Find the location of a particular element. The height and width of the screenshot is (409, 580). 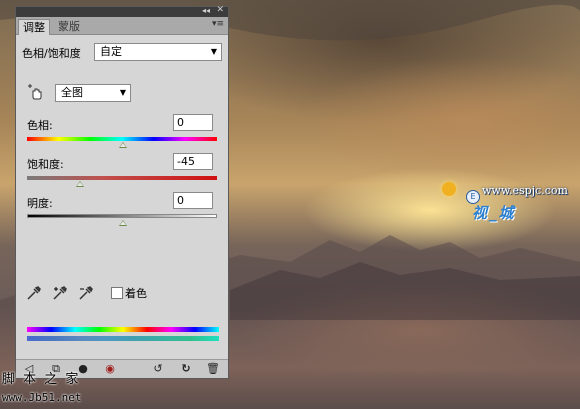

hue-label: 色相: is located at coordinates (40, 125).